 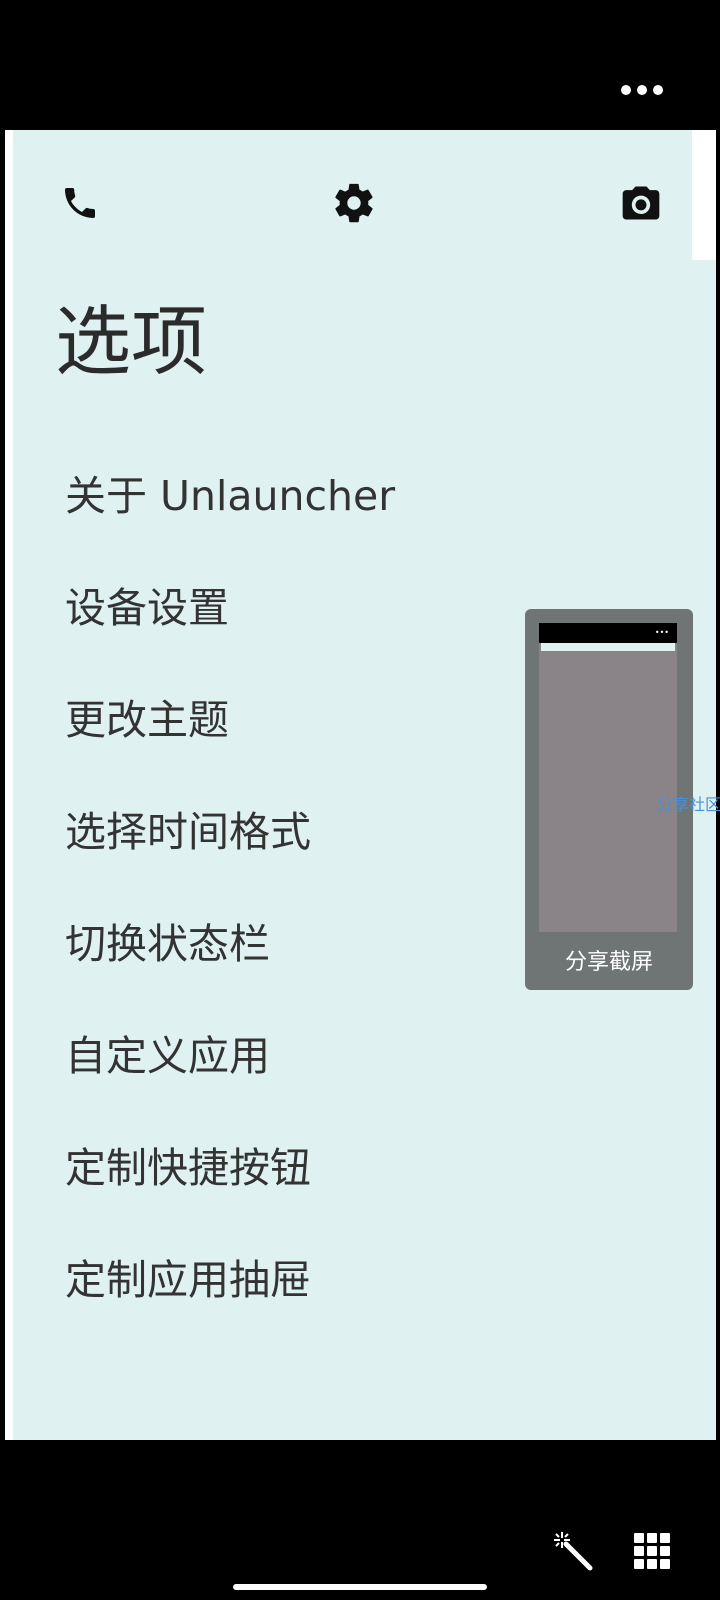 What do you see at coordinates (360, 1587) in the screenshot?
I see `home-indicator` at bounding box center [360, 1587].